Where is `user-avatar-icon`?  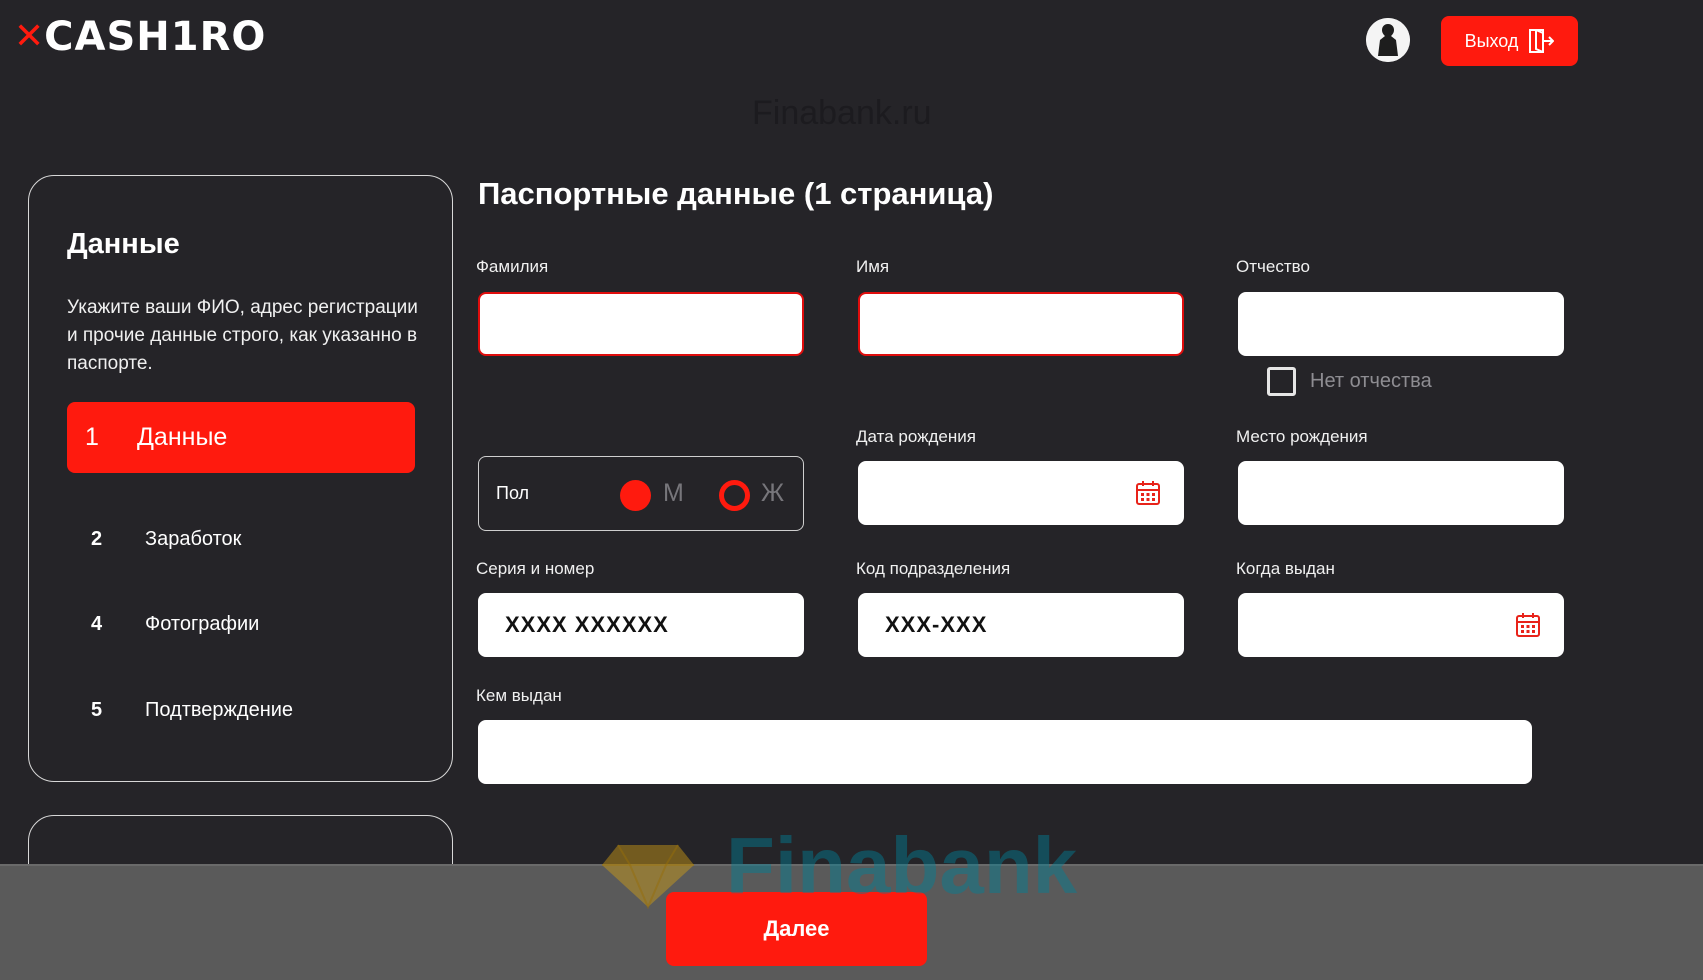
user-avatar-icon is located at coordinates (1388, 40).